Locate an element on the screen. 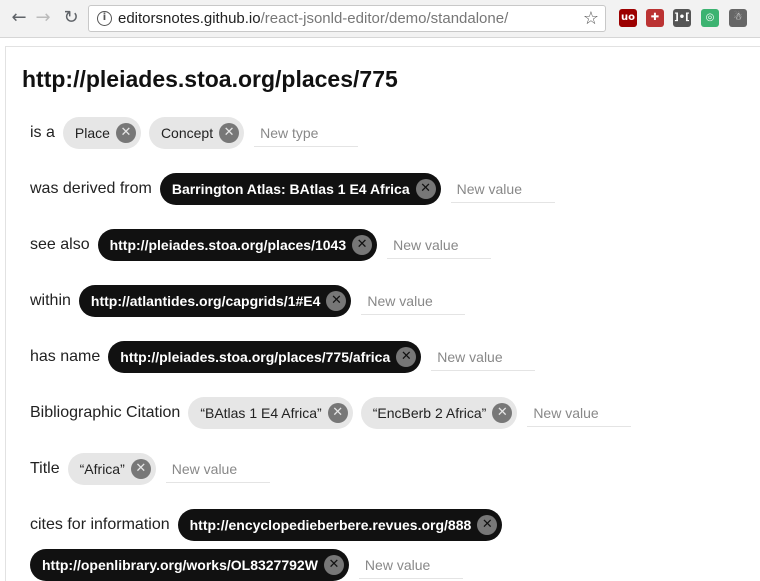 Image resolution: width=760 pixels, height=581 pixels. value-chip-label: Barrington Atlas: BAtlas 1 E4 Africa is located at coordinates (290, 189).